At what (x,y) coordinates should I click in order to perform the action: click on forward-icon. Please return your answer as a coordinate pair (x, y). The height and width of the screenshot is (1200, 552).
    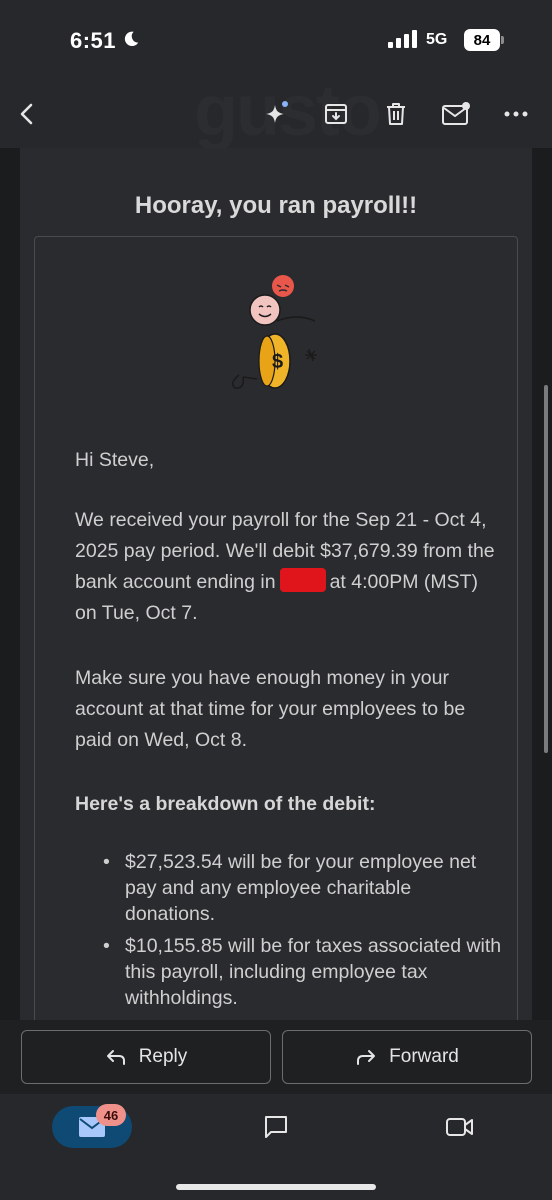
    Looking at the image, I should click on (366, 1057).